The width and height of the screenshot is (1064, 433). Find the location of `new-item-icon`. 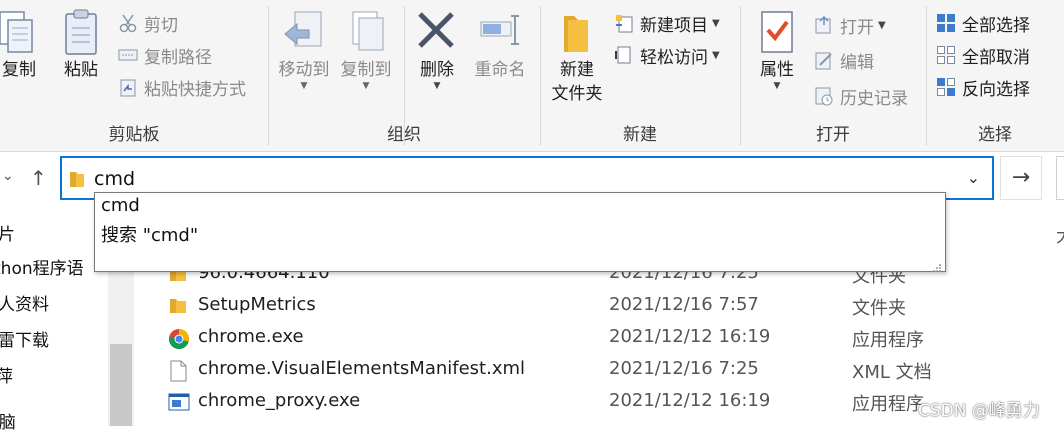

new-item-icon is located at coordinates (624, 23).